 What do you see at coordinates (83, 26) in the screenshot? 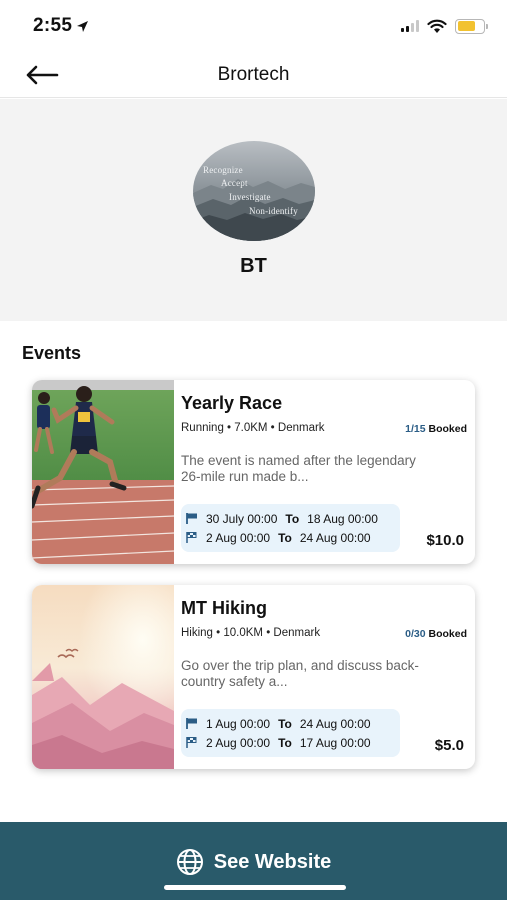
I see `location-arrow-icon` at bounding box center [83, 26].